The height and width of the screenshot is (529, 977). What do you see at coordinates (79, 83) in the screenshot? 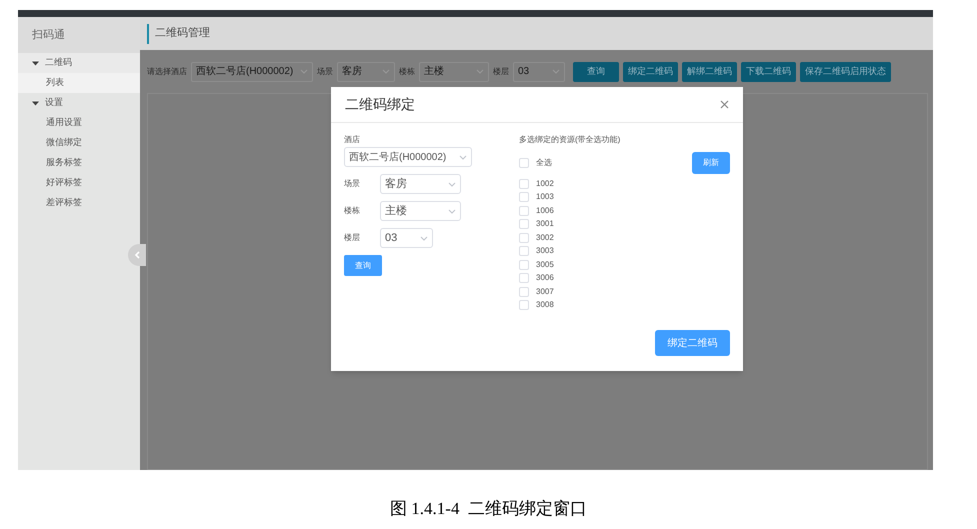
I see `menu-item: 列表` at bounding box center [79, 83].